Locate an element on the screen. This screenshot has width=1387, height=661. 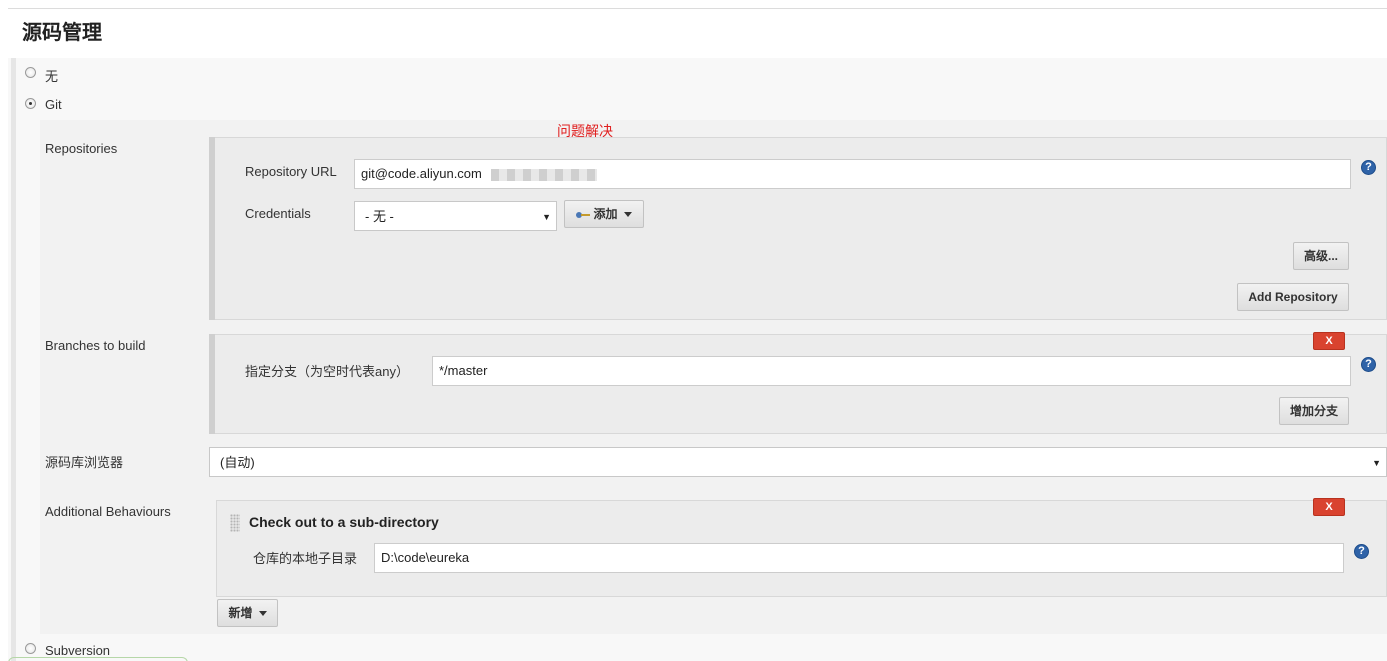
repository-url-label: Repository URL is located at coordinates (291, 171).